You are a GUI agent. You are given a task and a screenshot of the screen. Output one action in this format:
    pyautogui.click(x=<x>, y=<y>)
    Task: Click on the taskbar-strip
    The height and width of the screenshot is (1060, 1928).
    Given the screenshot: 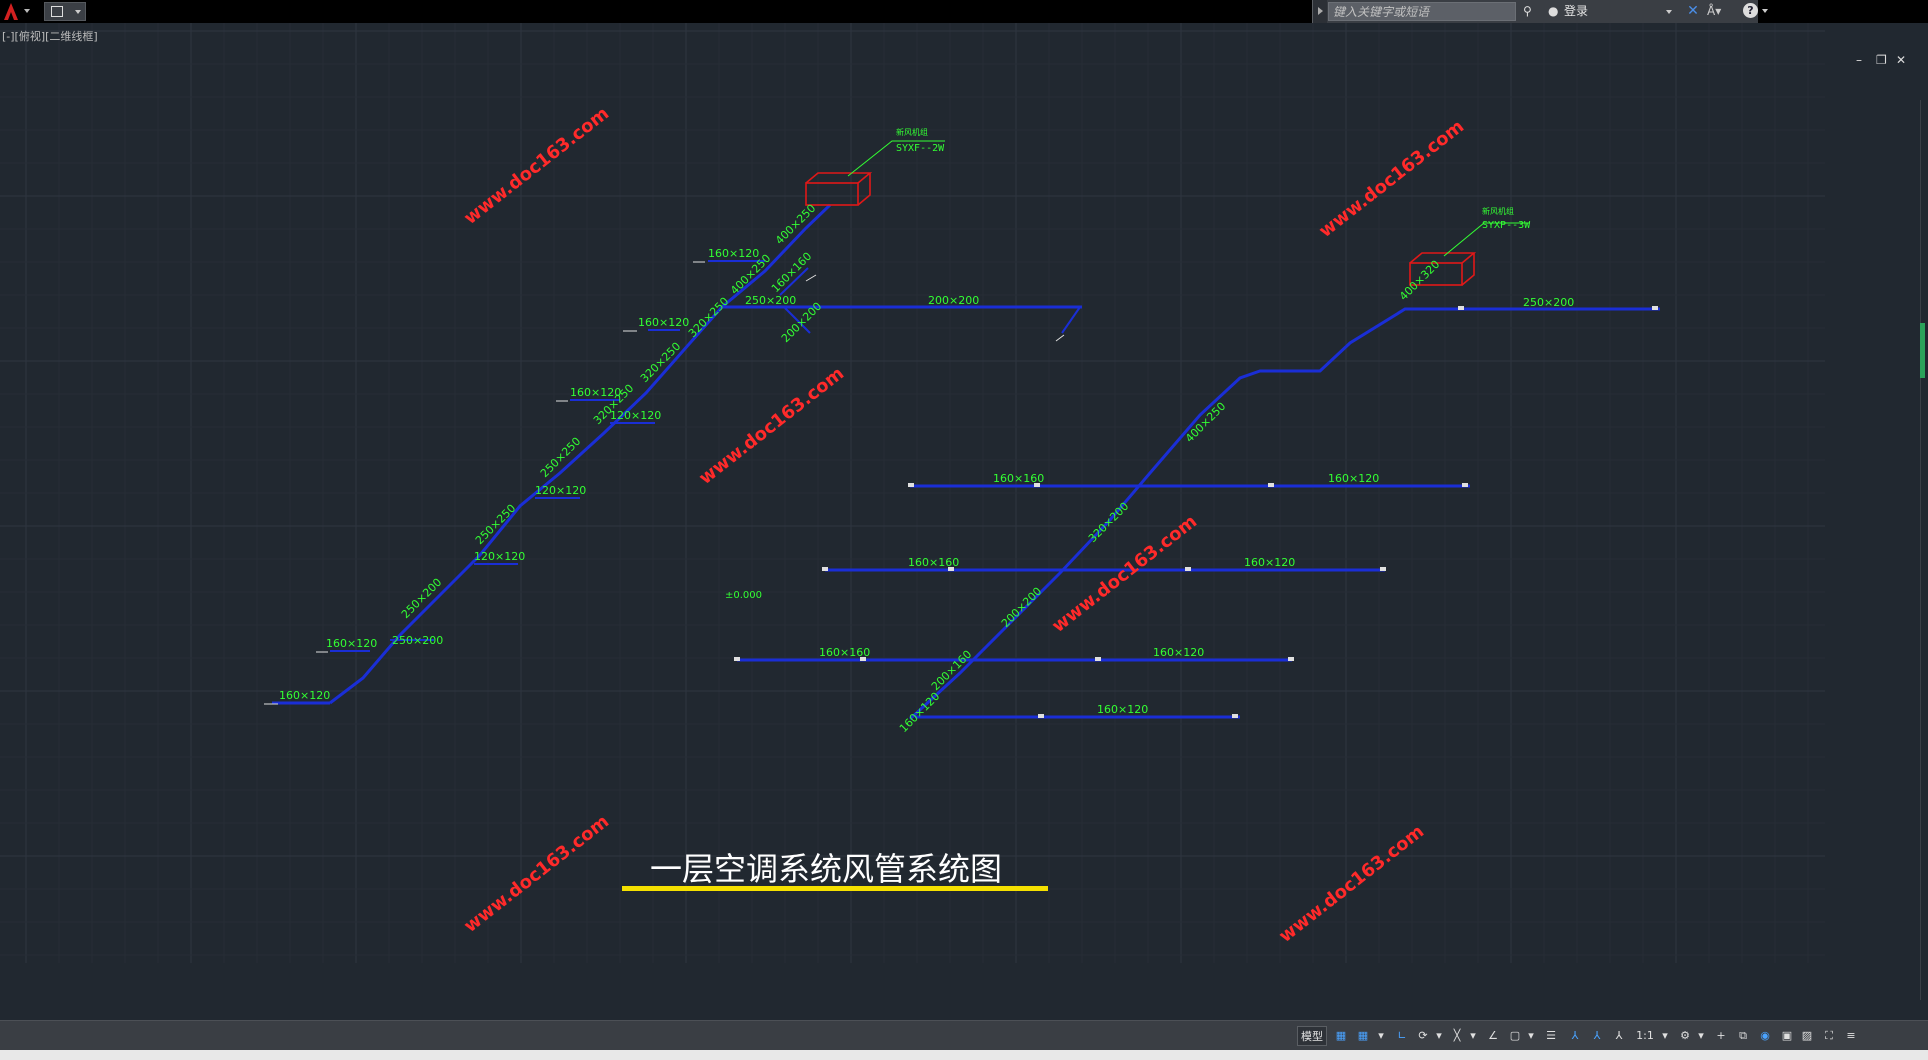 What is the action you would take?
    pyautogui.click(x=964, y=1055)
    